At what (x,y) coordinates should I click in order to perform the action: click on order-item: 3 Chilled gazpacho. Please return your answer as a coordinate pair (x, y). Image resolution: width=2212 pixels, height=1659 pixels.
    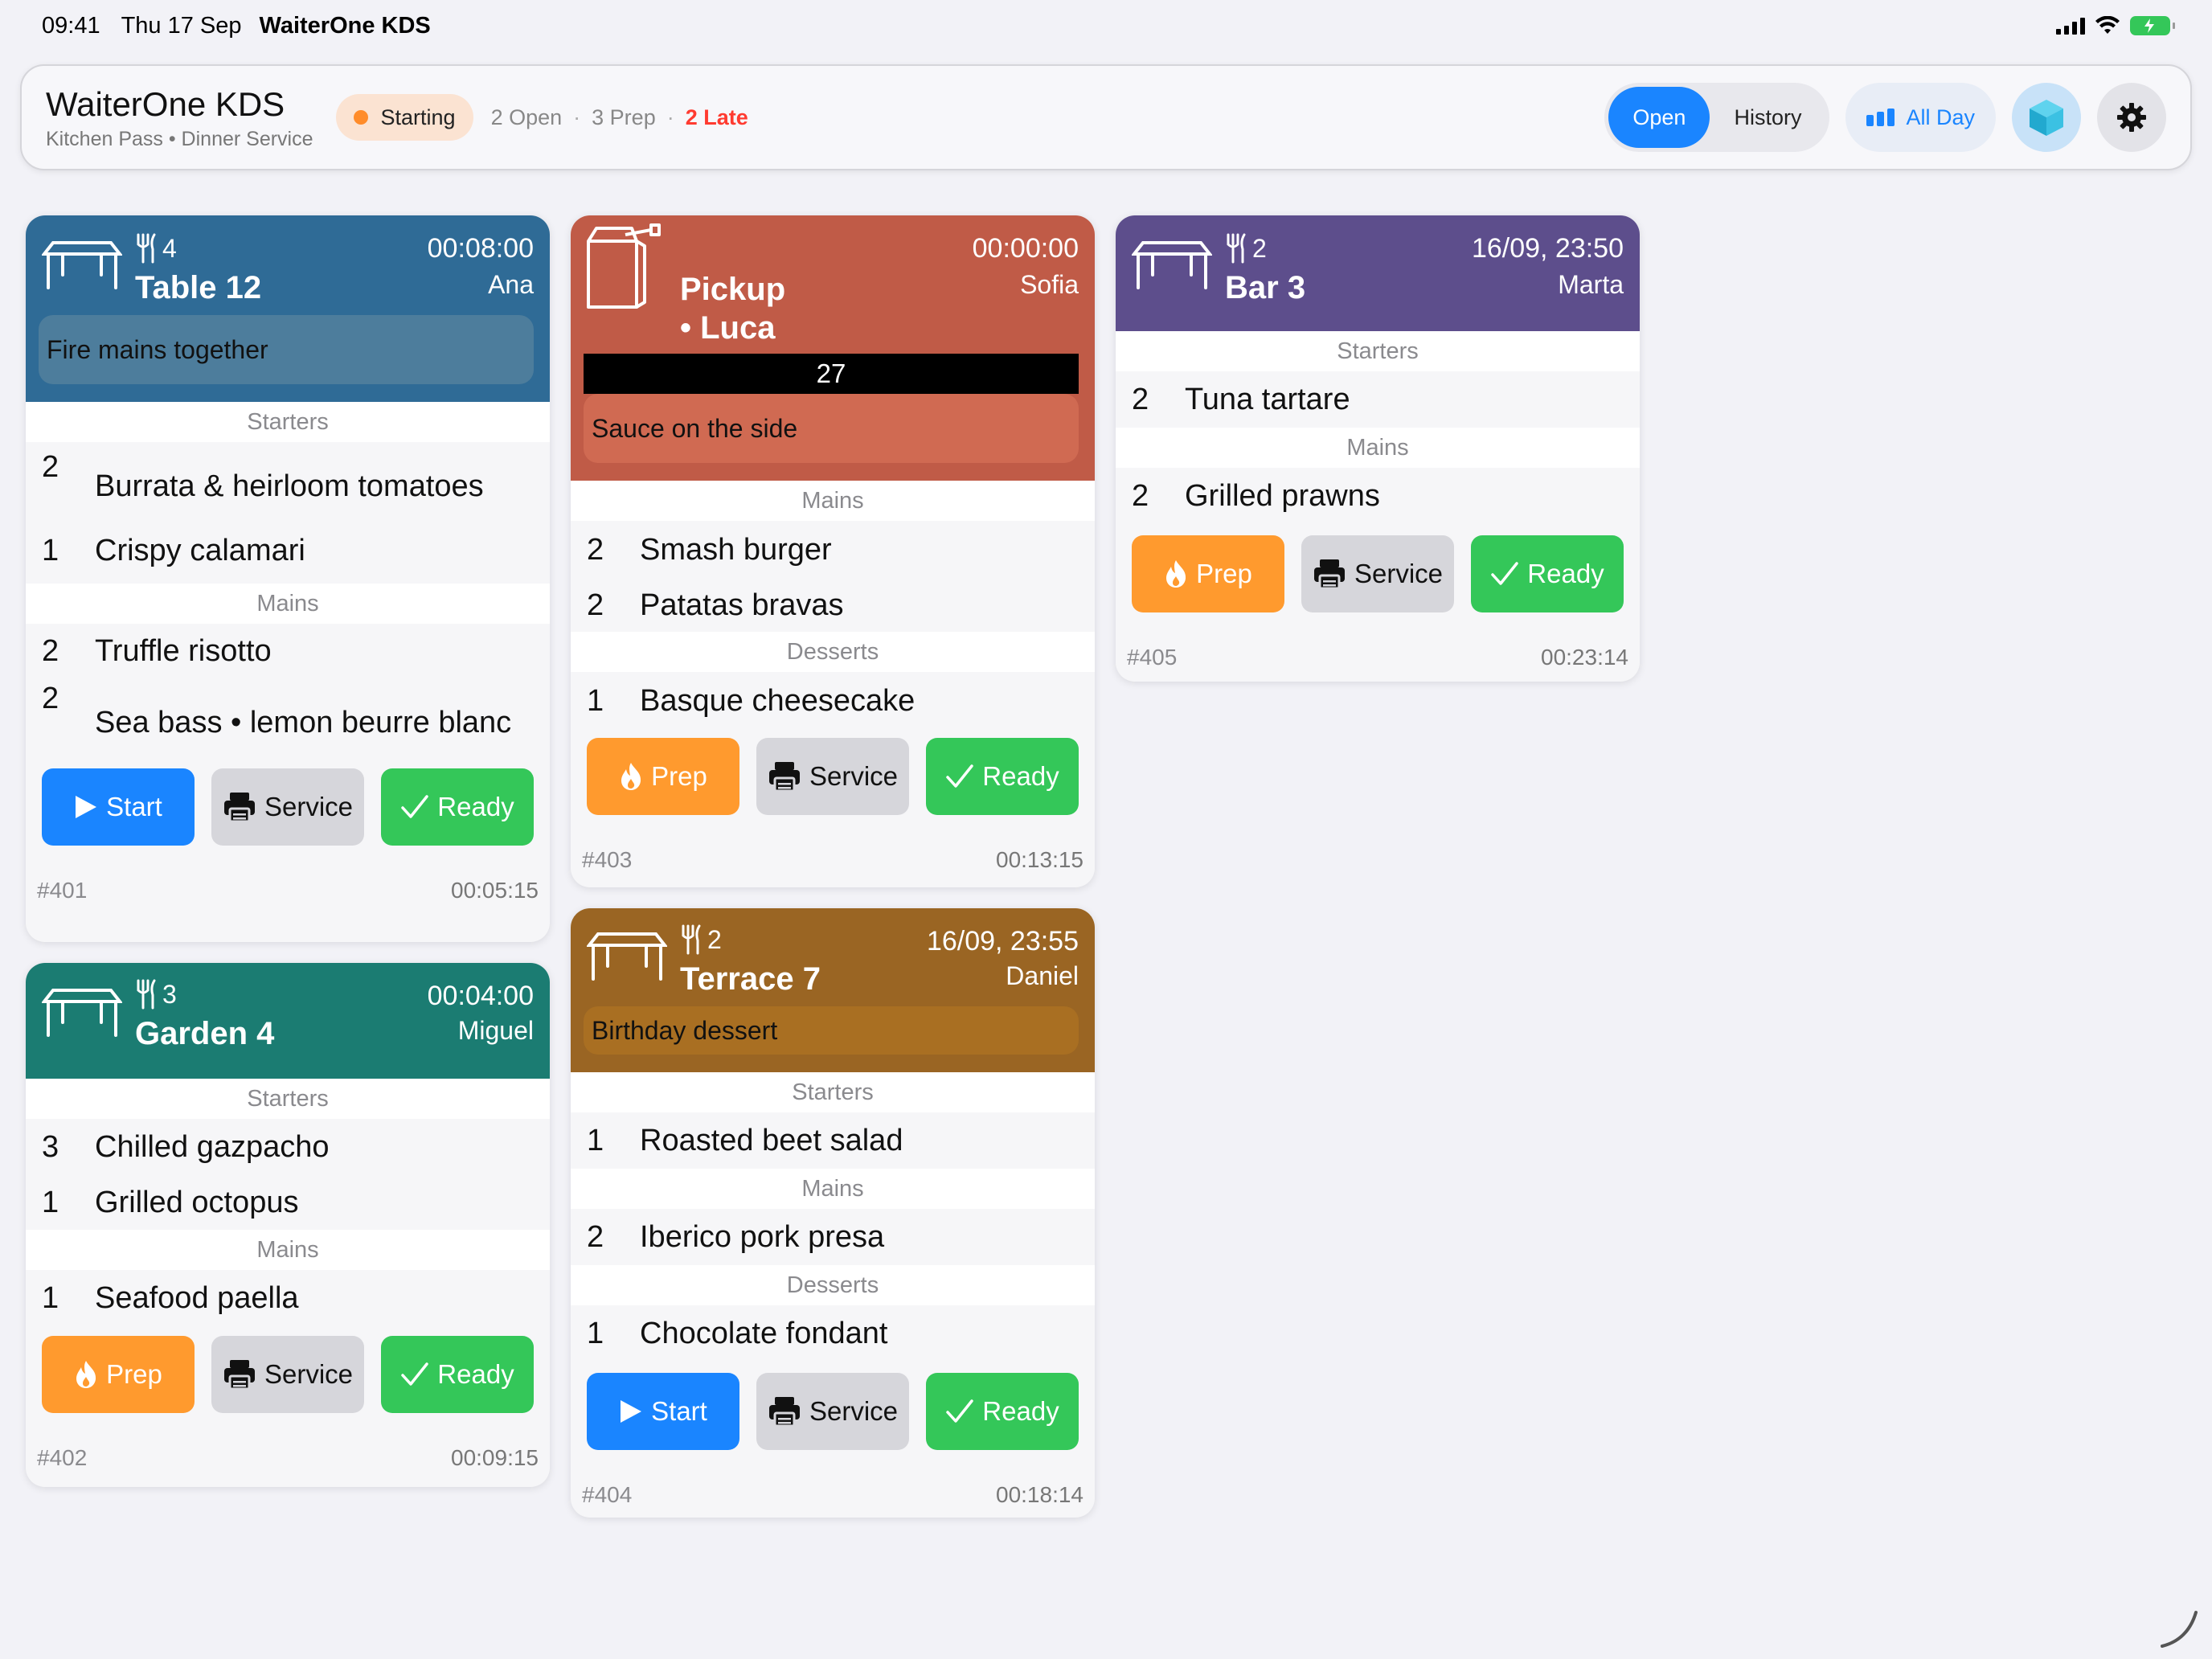
    Looking at the image, I should click on (288, 1147).